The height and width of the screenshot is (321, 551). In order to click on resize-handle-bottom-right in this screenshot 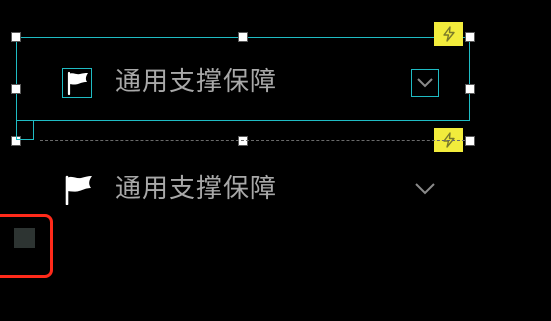, I will do `click(470, 141)`.